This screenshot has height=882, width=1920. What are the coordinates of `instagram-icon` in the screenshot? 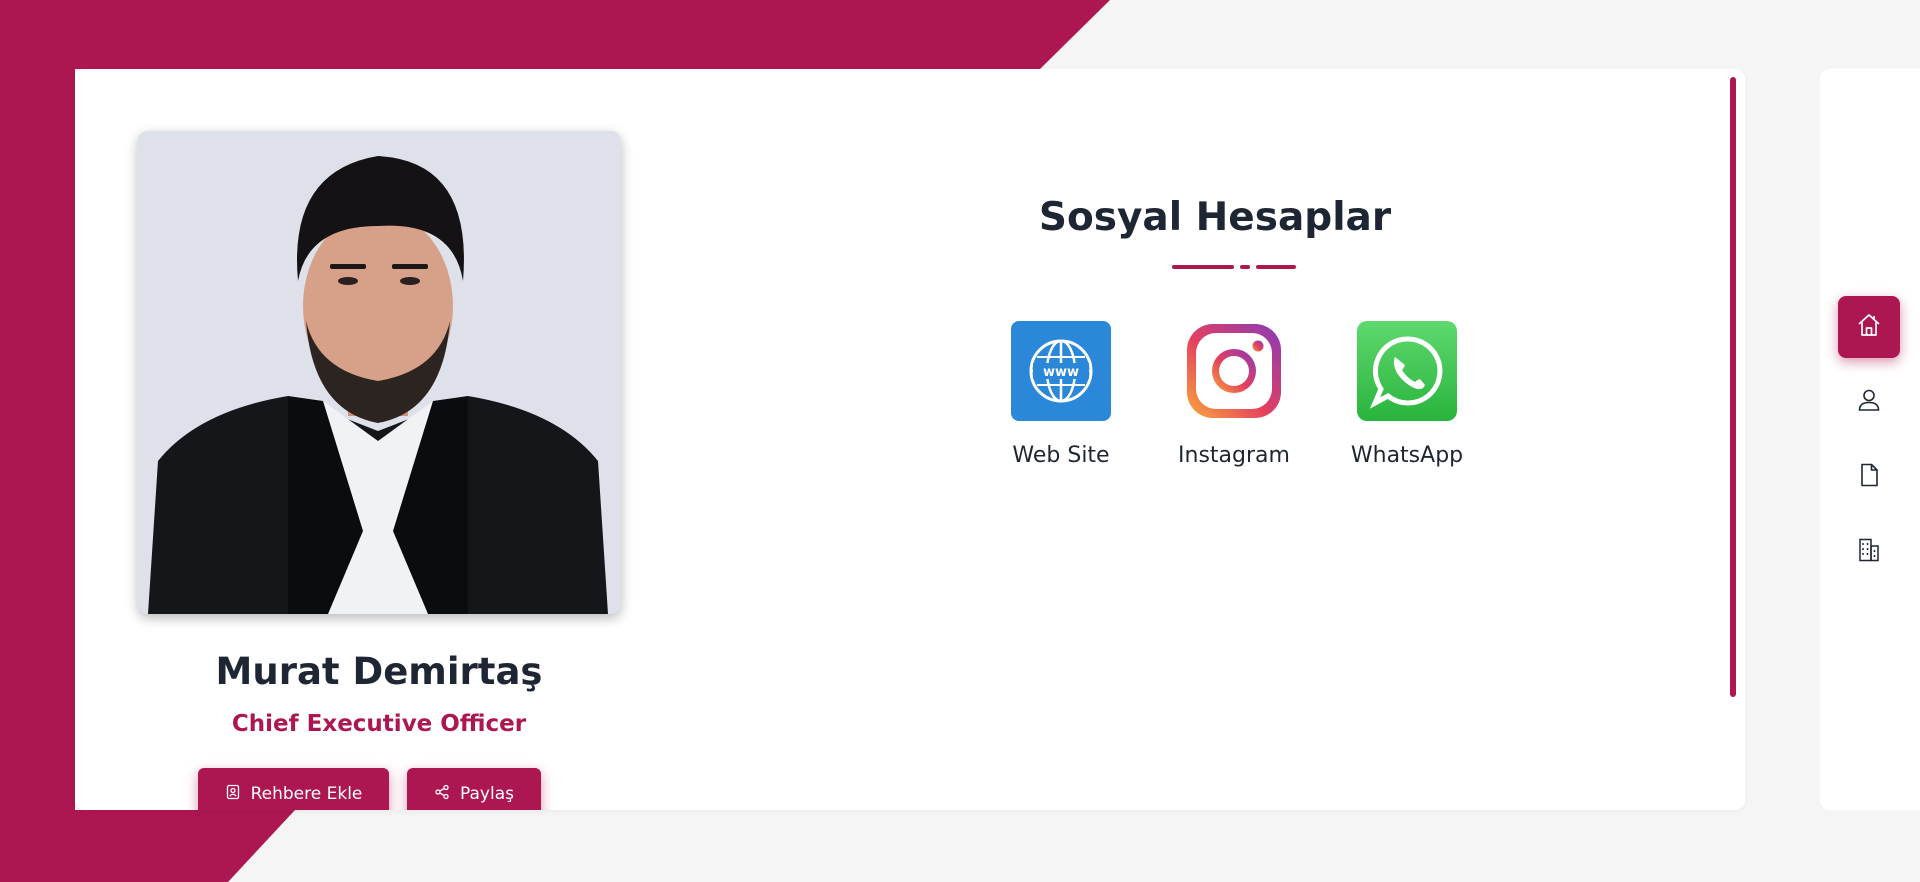 It's located at (1234, 371).